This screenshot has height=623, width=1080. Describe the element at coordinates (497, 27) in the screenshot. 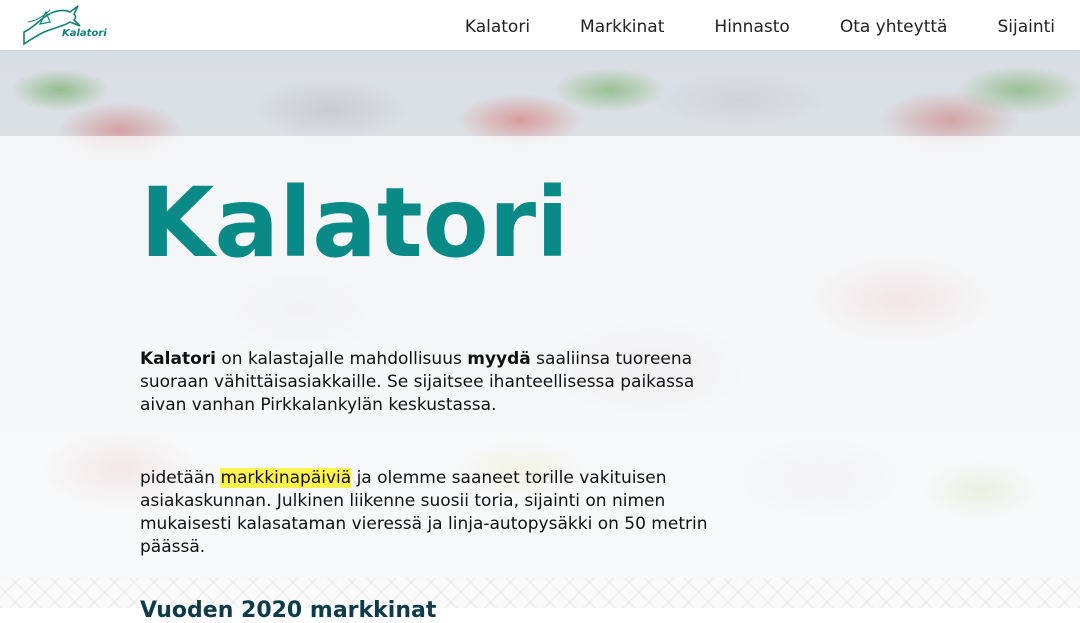

I see `nav-link-kalatori: Kalatori` at that location.